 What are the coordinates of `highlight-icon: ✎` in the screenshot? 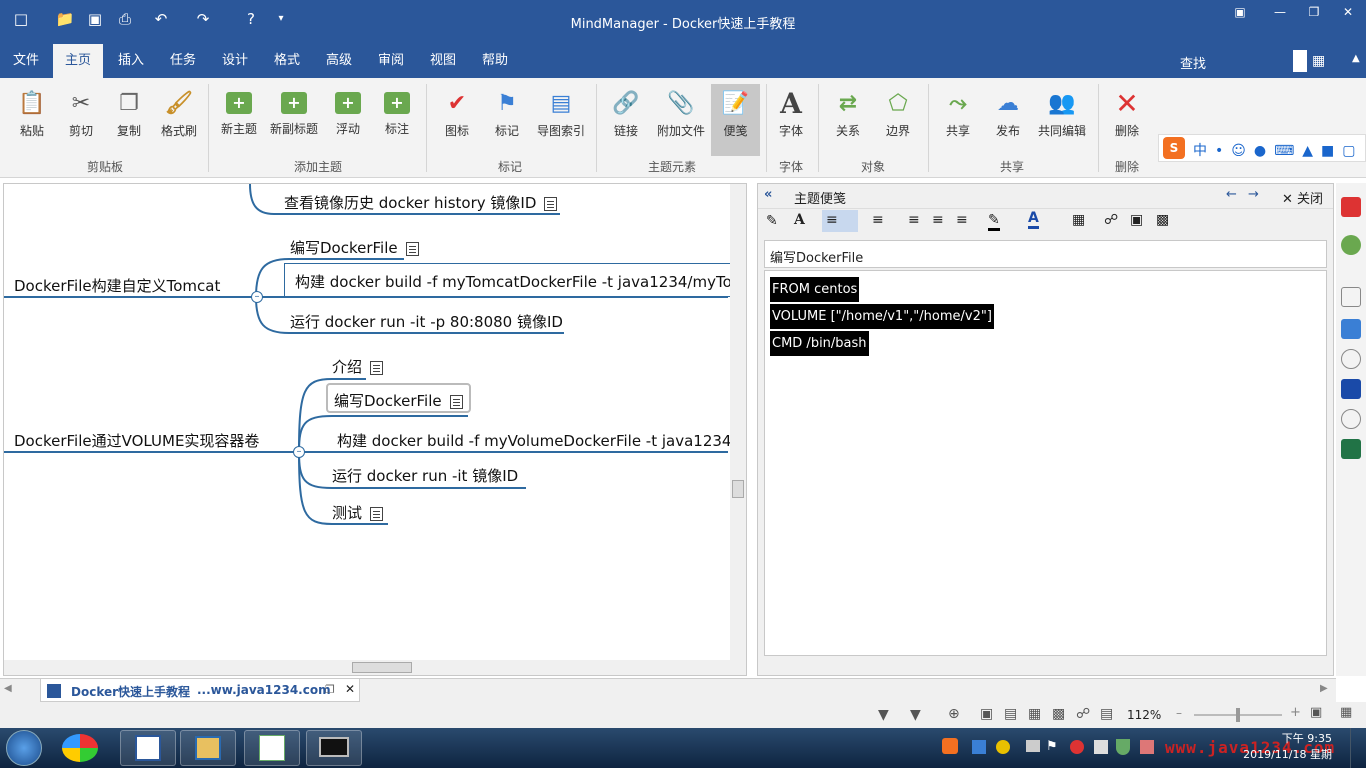 It's located at (994, 221).